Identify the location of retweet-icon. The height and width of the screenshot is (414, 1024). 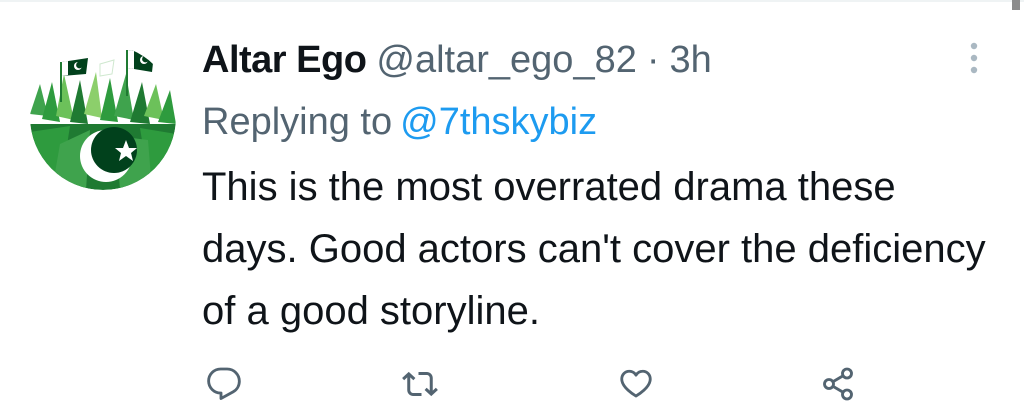
(420, 384).